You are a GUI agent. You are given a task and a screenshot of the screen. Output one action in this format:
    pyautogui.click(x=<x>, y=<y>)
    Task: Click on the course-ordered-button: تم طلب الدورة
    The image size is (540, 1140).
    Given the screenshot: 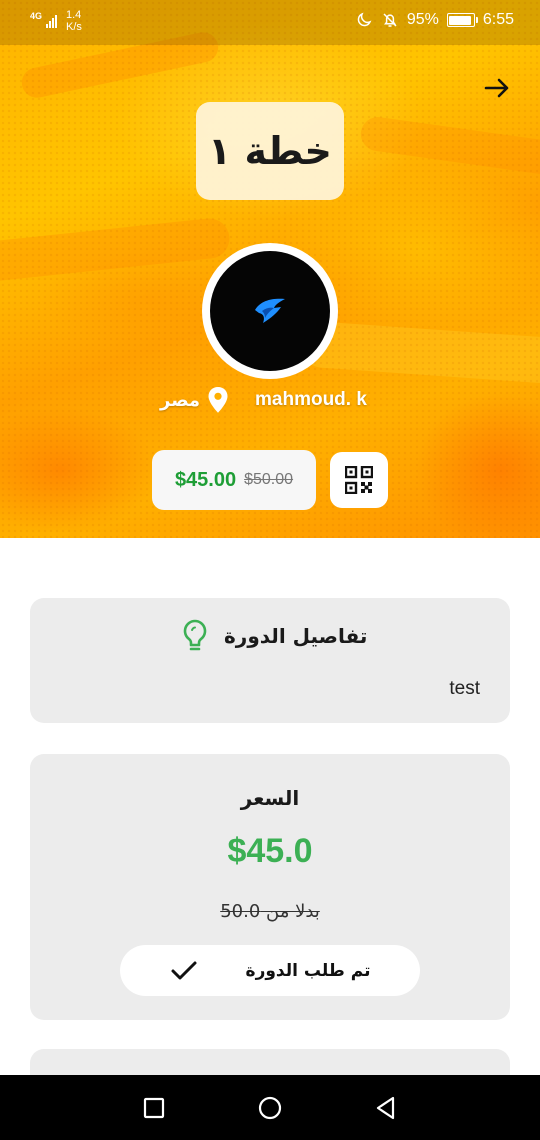 What is the action you would take?
    pyautogui.click(x=270, y=970)
    